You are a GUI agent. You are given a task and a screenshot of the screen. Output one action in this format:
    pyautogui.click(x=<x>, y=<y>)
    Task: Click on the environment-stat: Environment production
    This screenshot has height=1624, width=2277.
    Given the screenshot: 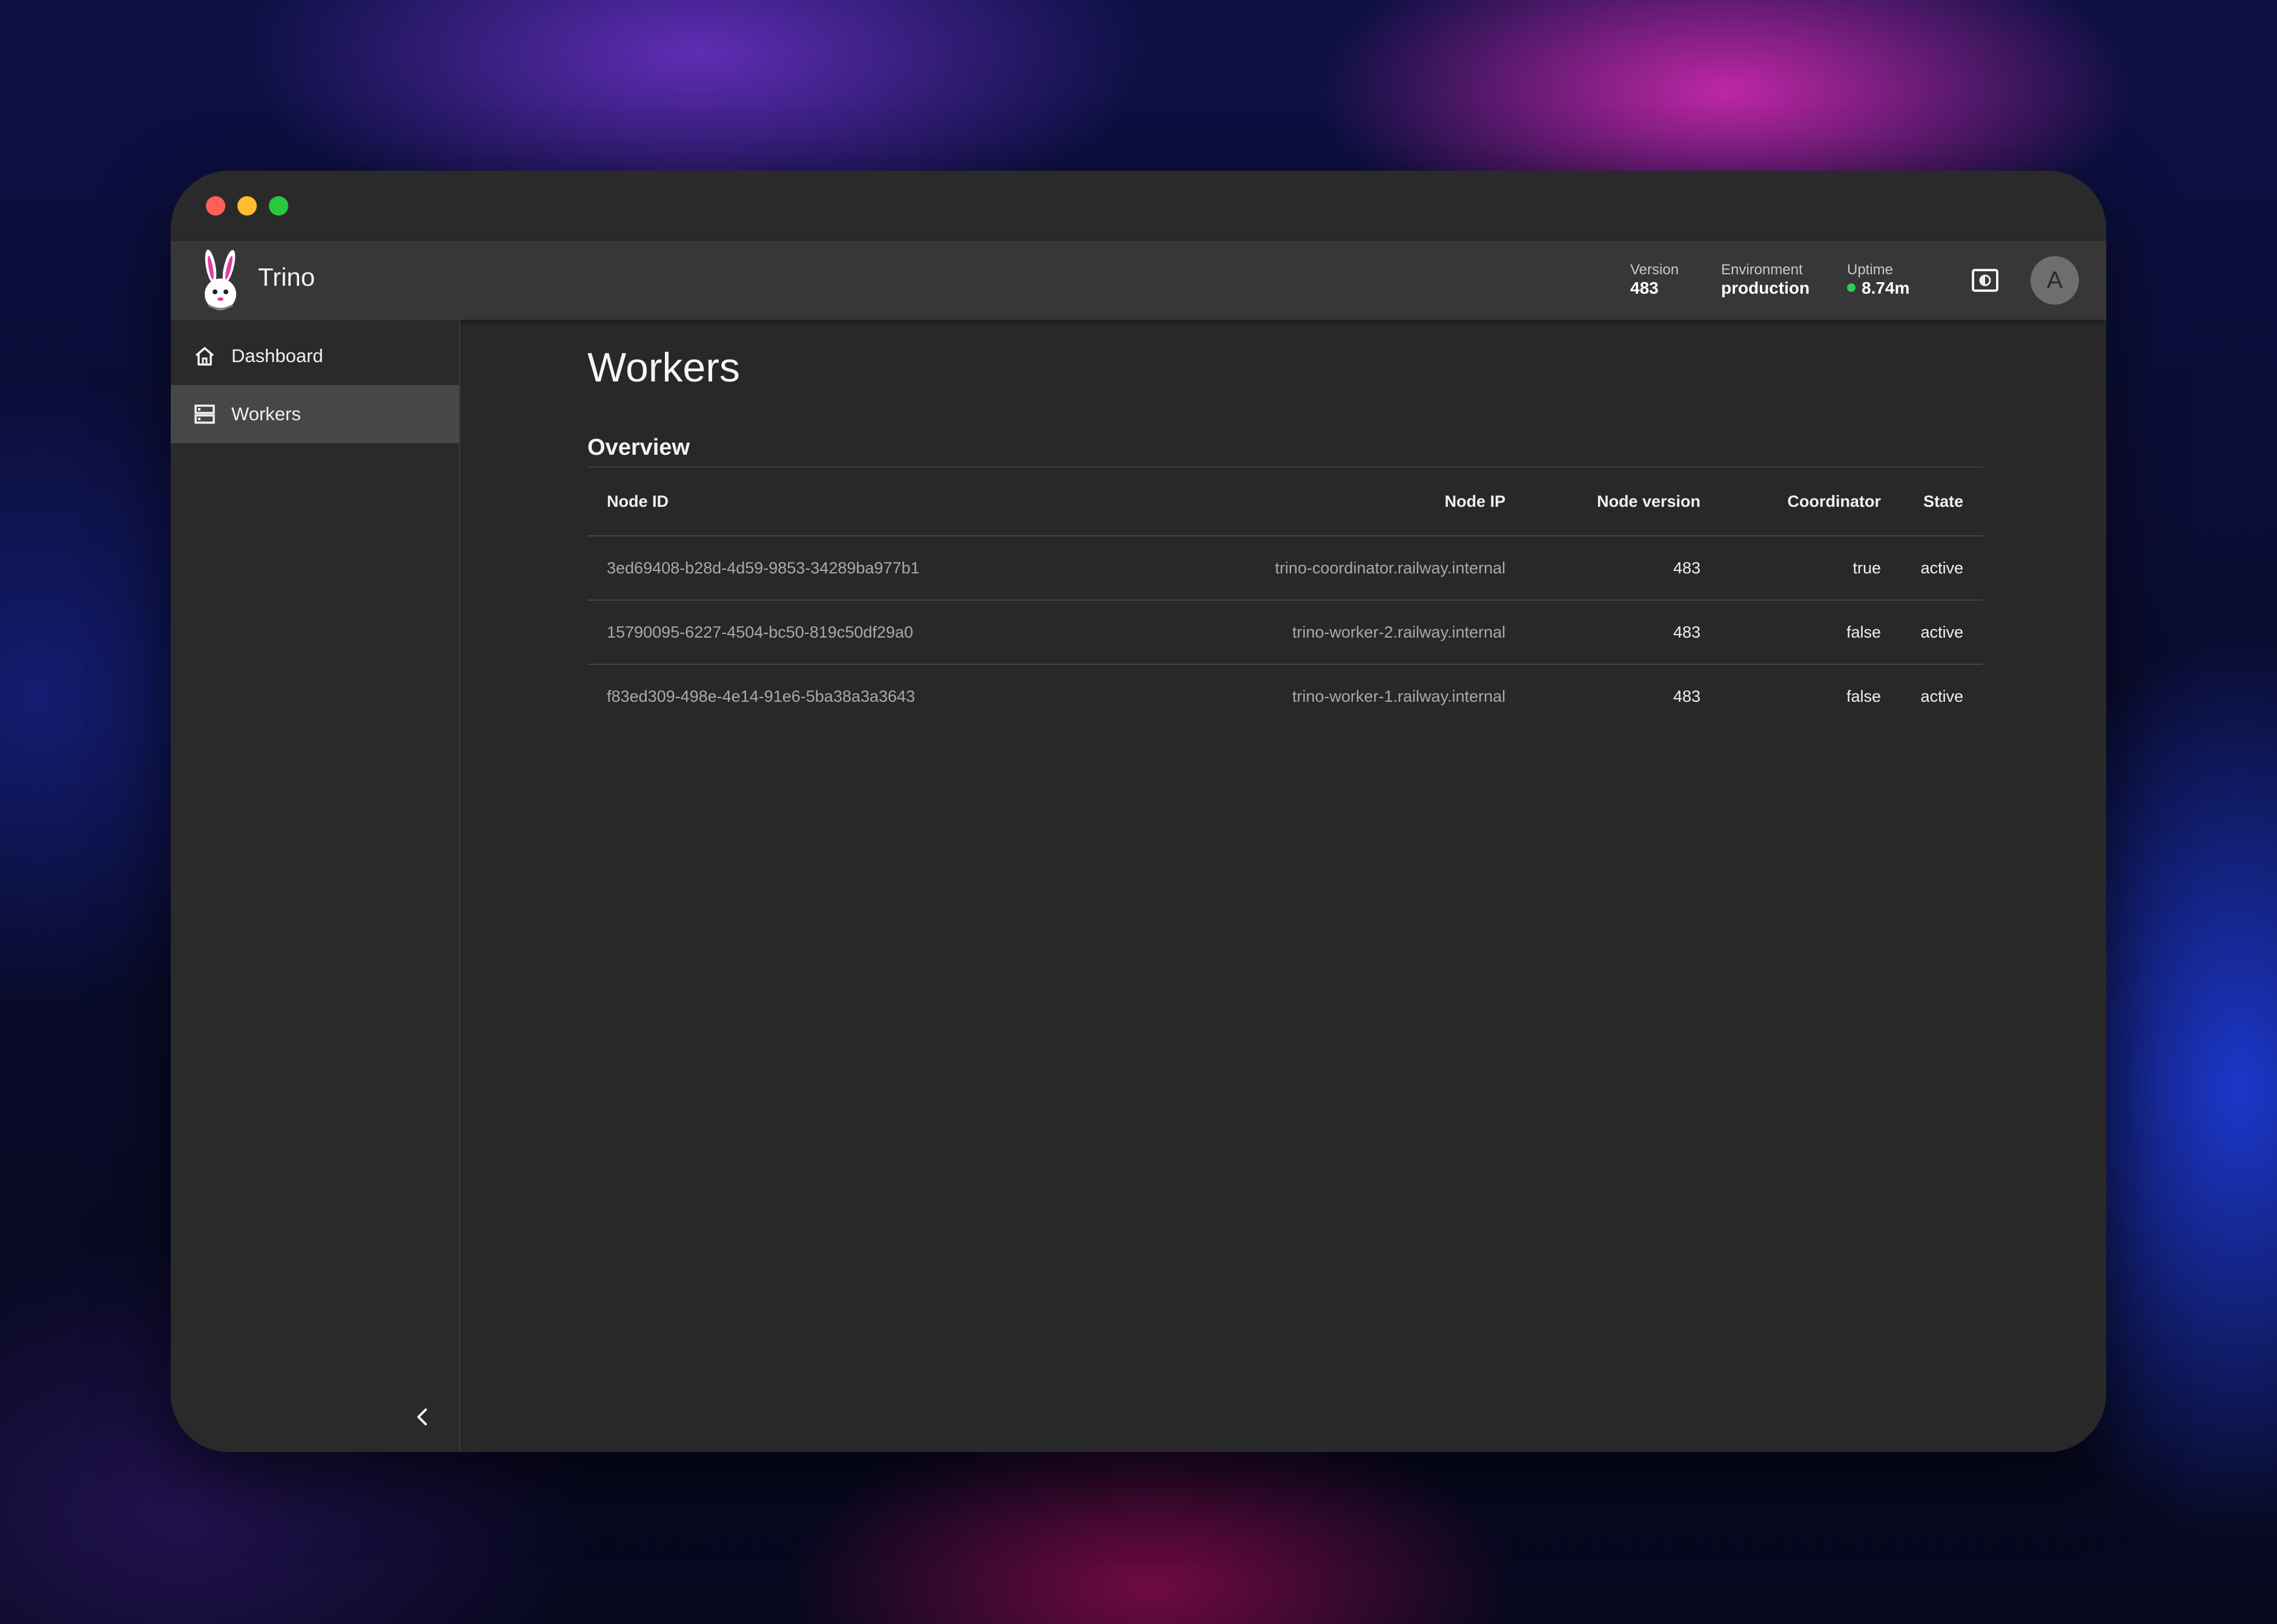 What is the action you would take?
    pyautogui.click(x=1765, y=280)
    